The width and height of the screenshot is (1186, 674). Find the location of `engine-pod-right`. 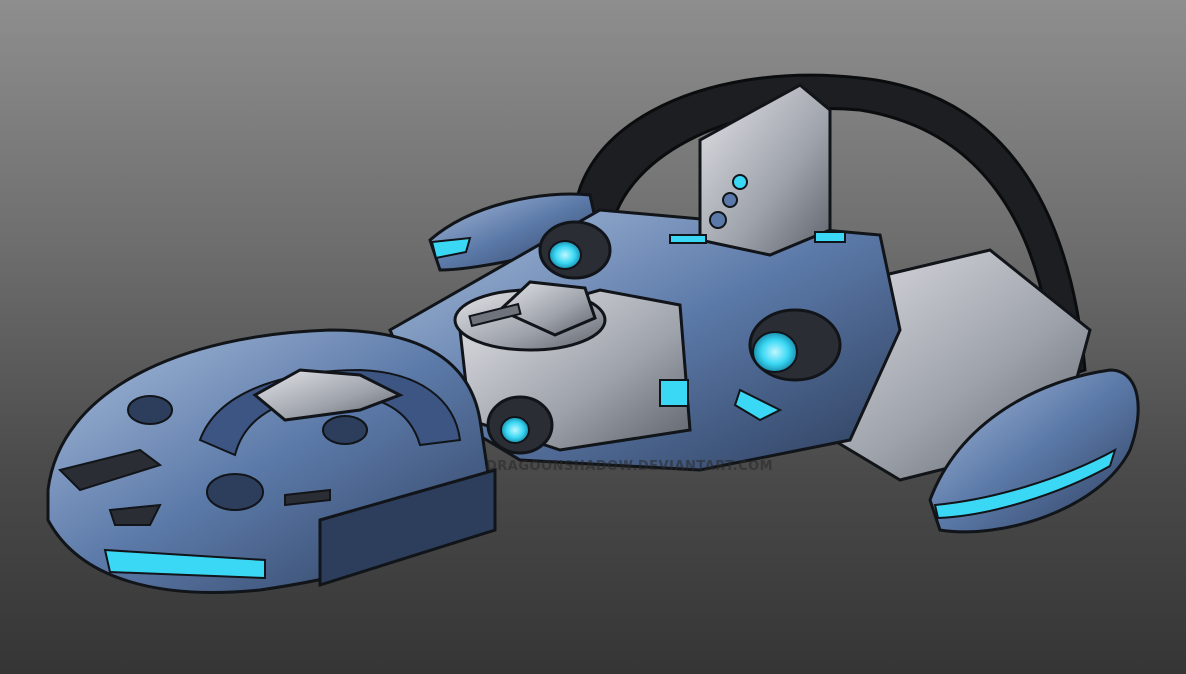

engine-pod-right is located at coordinates (795, 345).